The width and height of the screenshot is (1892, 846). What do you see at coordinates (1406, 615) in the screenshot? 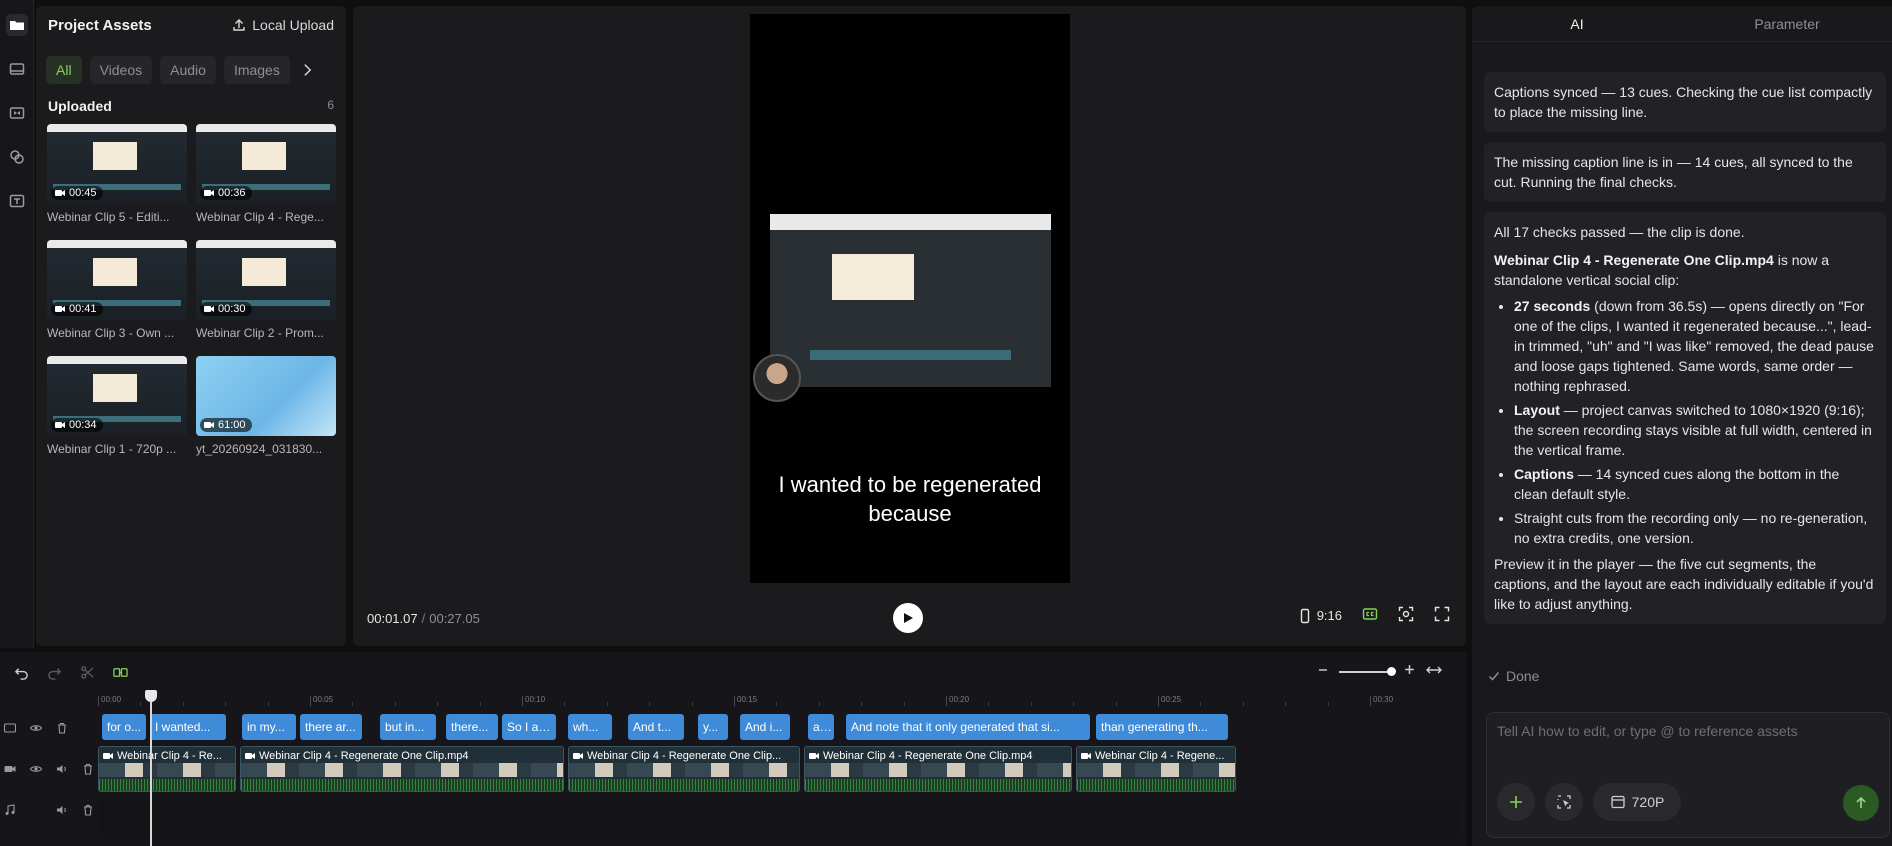
I see `screenshot-icon` at bounding box center [1406, 615].